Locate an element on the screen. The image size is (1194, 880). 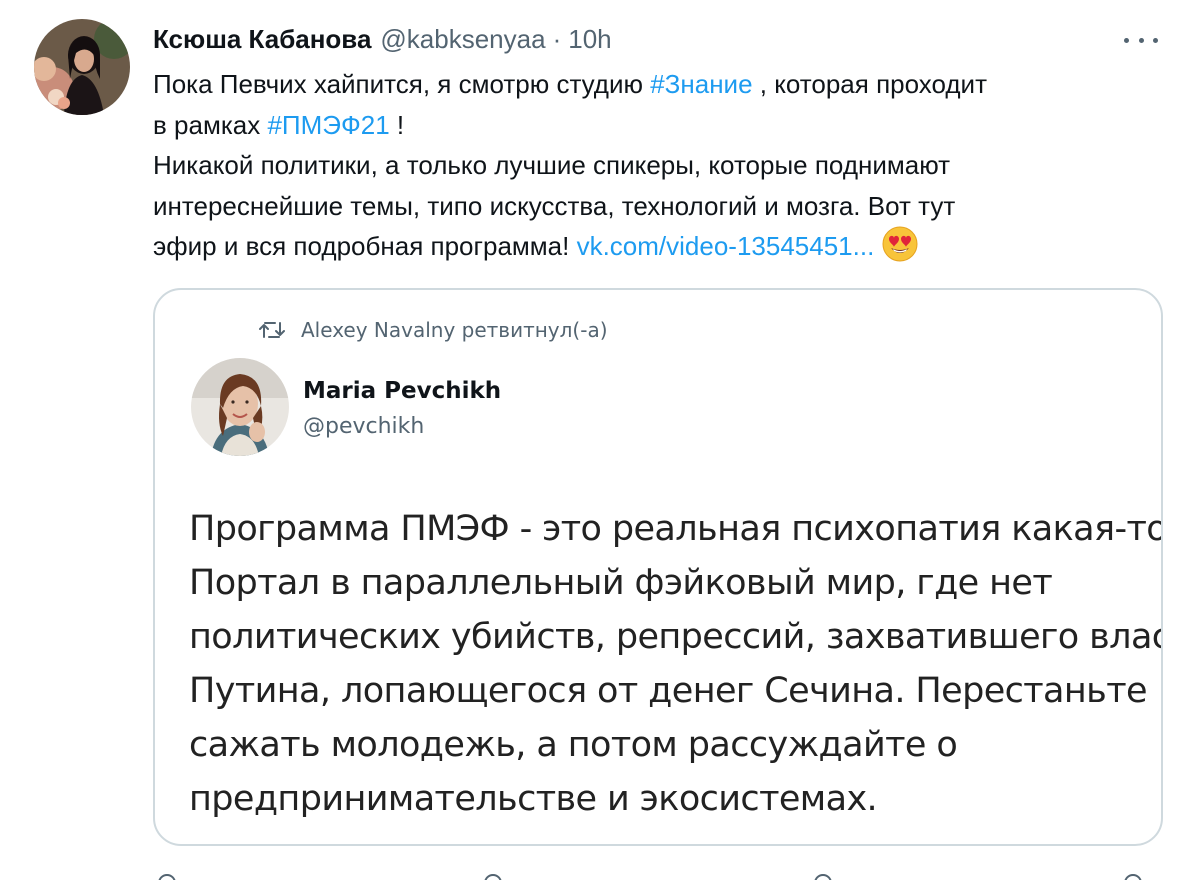
hashtag-link: #ПМЭФ21 is located at coordinates (328, 125).